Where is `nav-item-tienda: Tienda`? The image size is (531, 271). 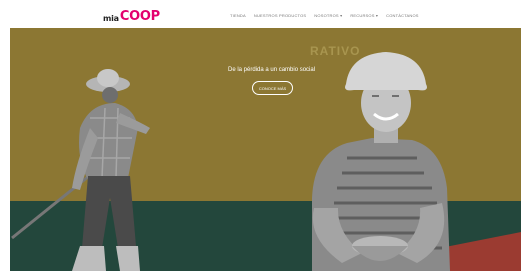
nav-item-tienda: Tienda is located at coordinates (238, 15).